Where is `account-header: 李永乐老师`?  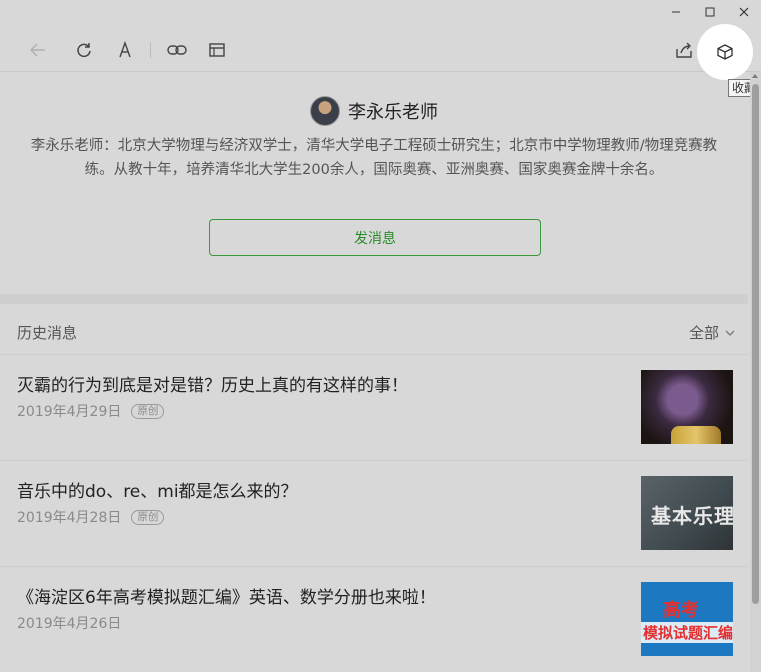 account-header: 李永乐老师 is located at coordinates (374, 111).